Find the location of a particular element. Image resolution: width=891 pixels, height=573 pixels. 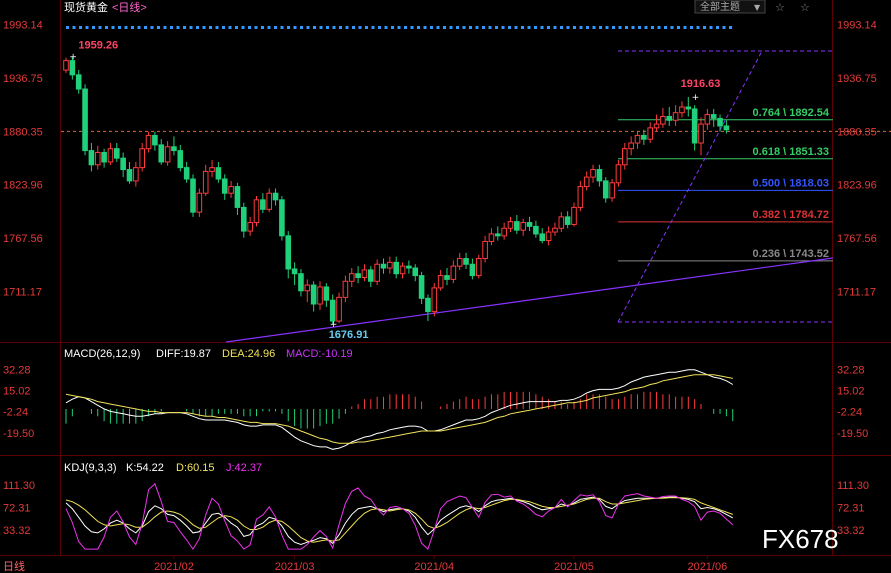

kdj-tick-left: 111.30 is located at coordinates (19, 486).